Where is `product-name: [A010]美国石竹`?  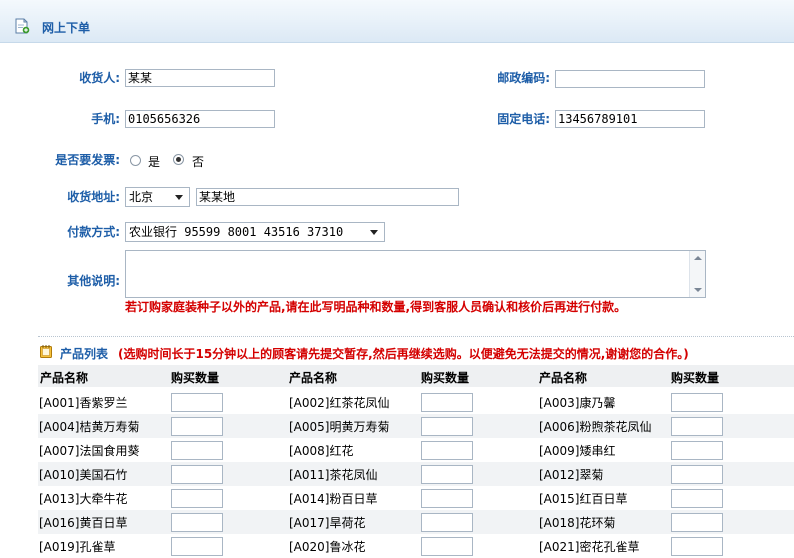
product-name: [A010]美国石竹 is located at coordinates (83, 475).